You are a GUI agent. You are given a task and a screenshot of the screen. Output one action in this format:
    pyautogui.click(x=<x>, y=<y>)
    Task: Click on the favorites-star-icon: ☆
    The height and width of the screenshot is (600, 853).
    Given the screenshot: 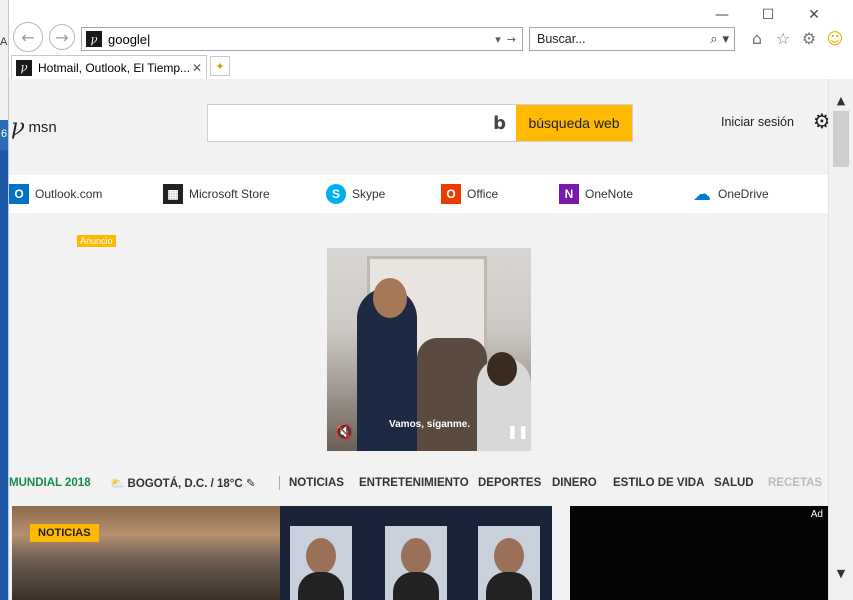 What is the action you would take?
    pyautogui.click(x=783, y=38)
    